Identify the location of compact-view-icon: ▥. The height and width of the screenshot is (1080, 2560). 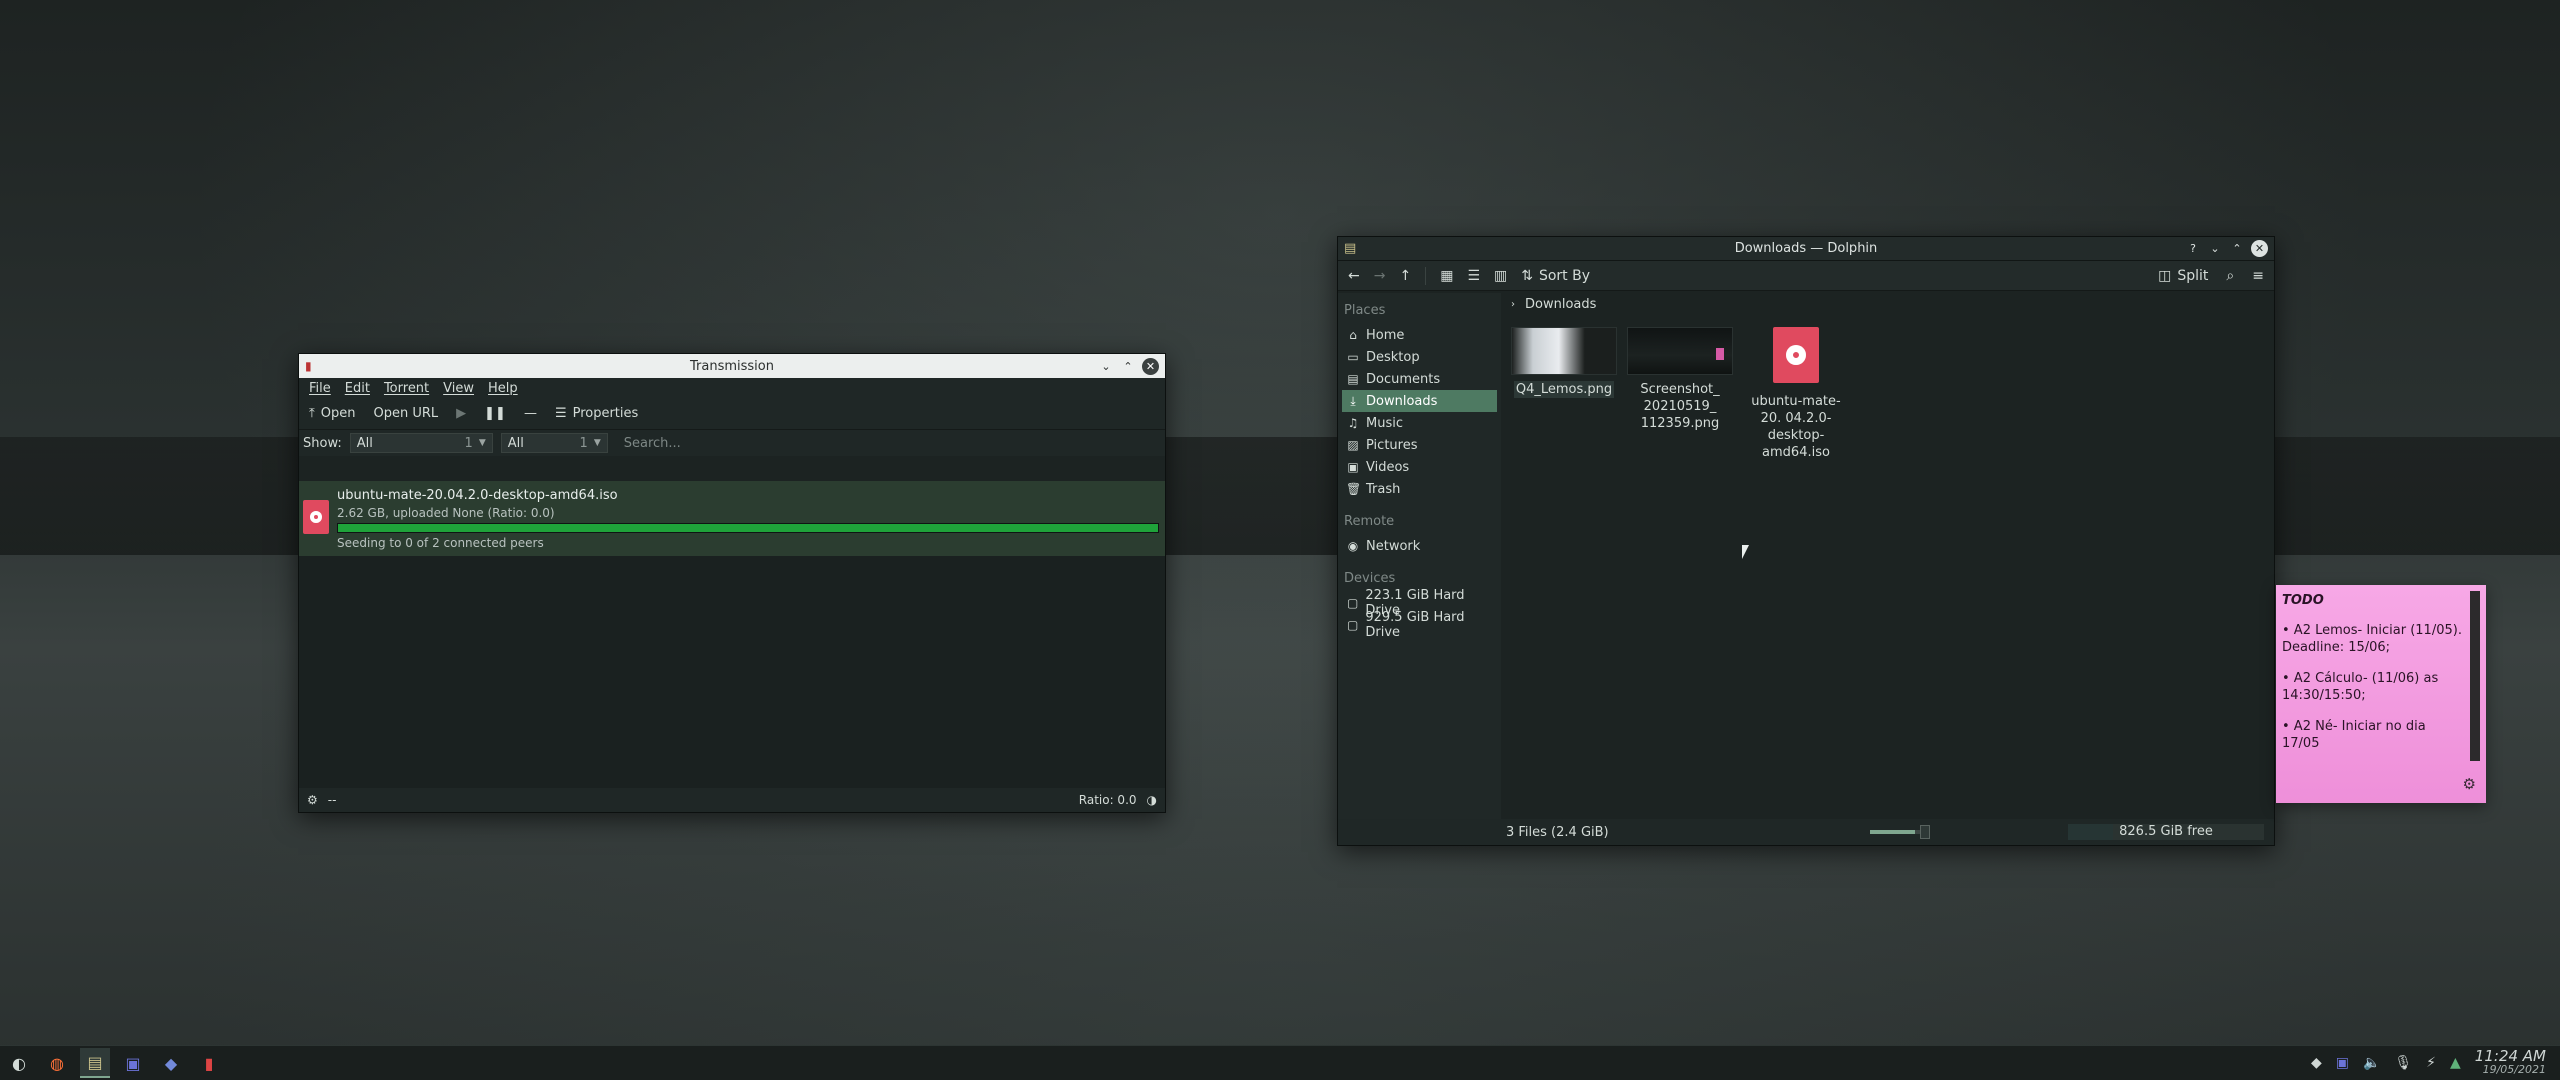
(1500, 276).